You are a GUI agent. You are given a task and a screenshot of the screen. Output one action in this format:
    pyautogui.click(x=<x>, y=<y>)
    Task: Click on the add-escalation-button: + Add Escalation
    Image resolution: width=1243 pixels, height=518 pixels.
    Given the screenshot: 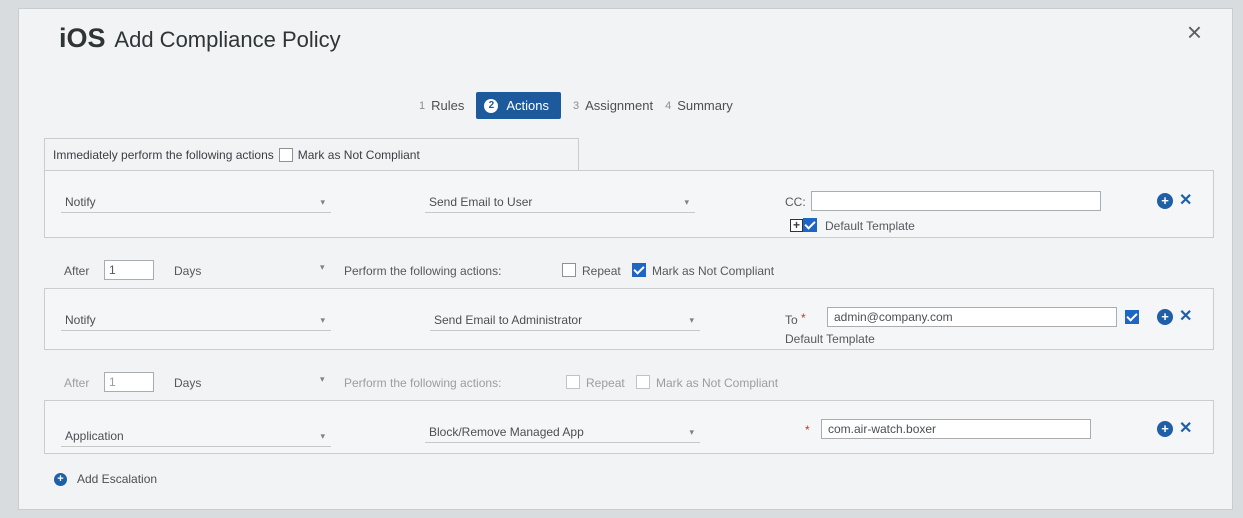 What is the action you would take?
    pyautogui.click(x=105, y=479)
    